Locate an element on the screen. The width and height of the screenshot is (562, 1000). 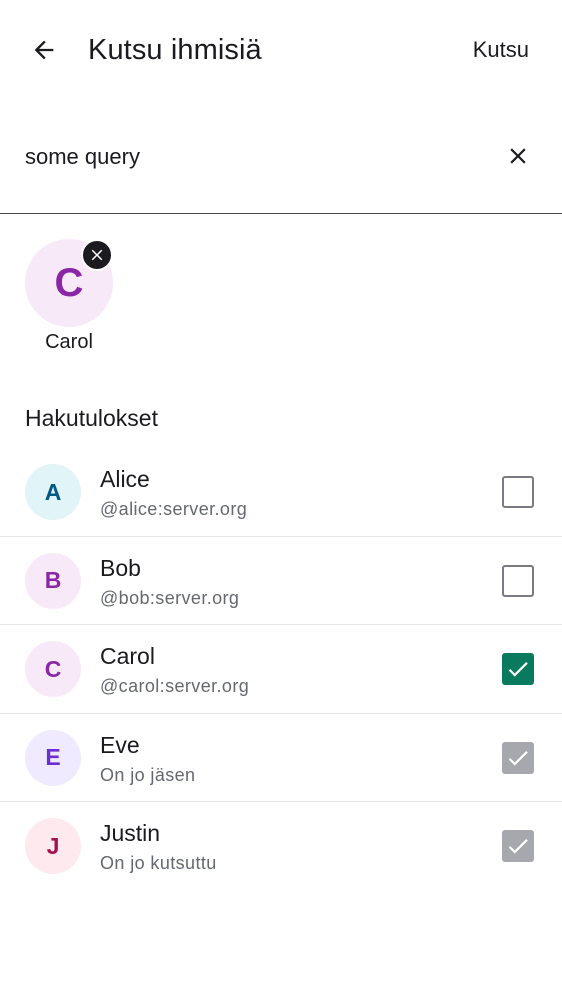
user-name: Carol is located at coordinates (127, 656).